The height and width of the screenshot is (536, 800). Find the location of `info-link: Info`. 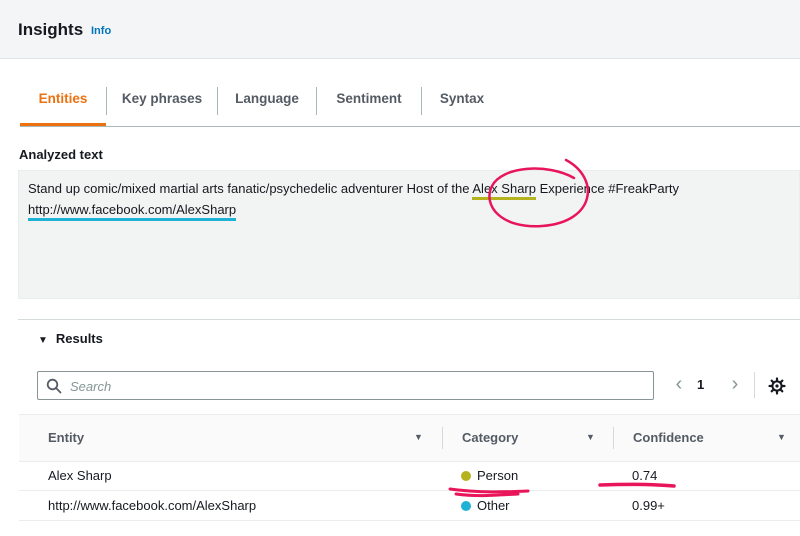

info-link: Info is located at coordinates (101, 31).